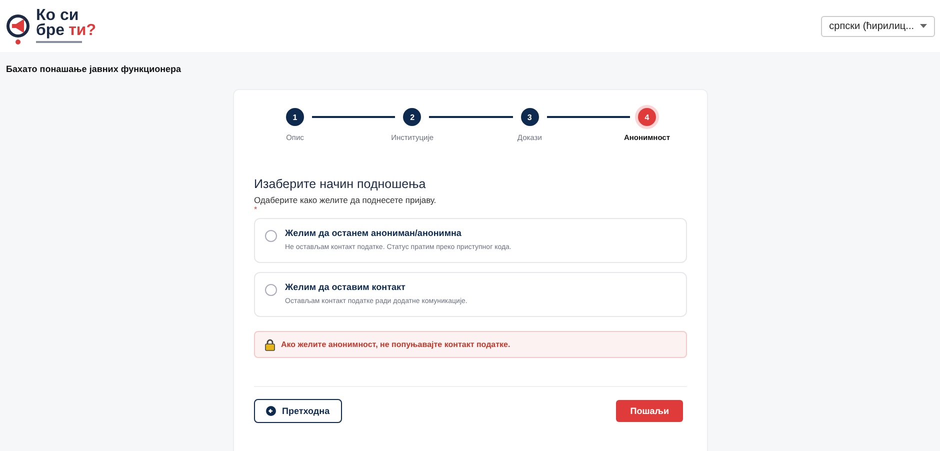 The height and width of the screenshot is (451, 940). What do you see at coordinates (345, 287) in the screenshot?
I see `option-title: Желим да оставим контакт` at bounding box center [345, 287].